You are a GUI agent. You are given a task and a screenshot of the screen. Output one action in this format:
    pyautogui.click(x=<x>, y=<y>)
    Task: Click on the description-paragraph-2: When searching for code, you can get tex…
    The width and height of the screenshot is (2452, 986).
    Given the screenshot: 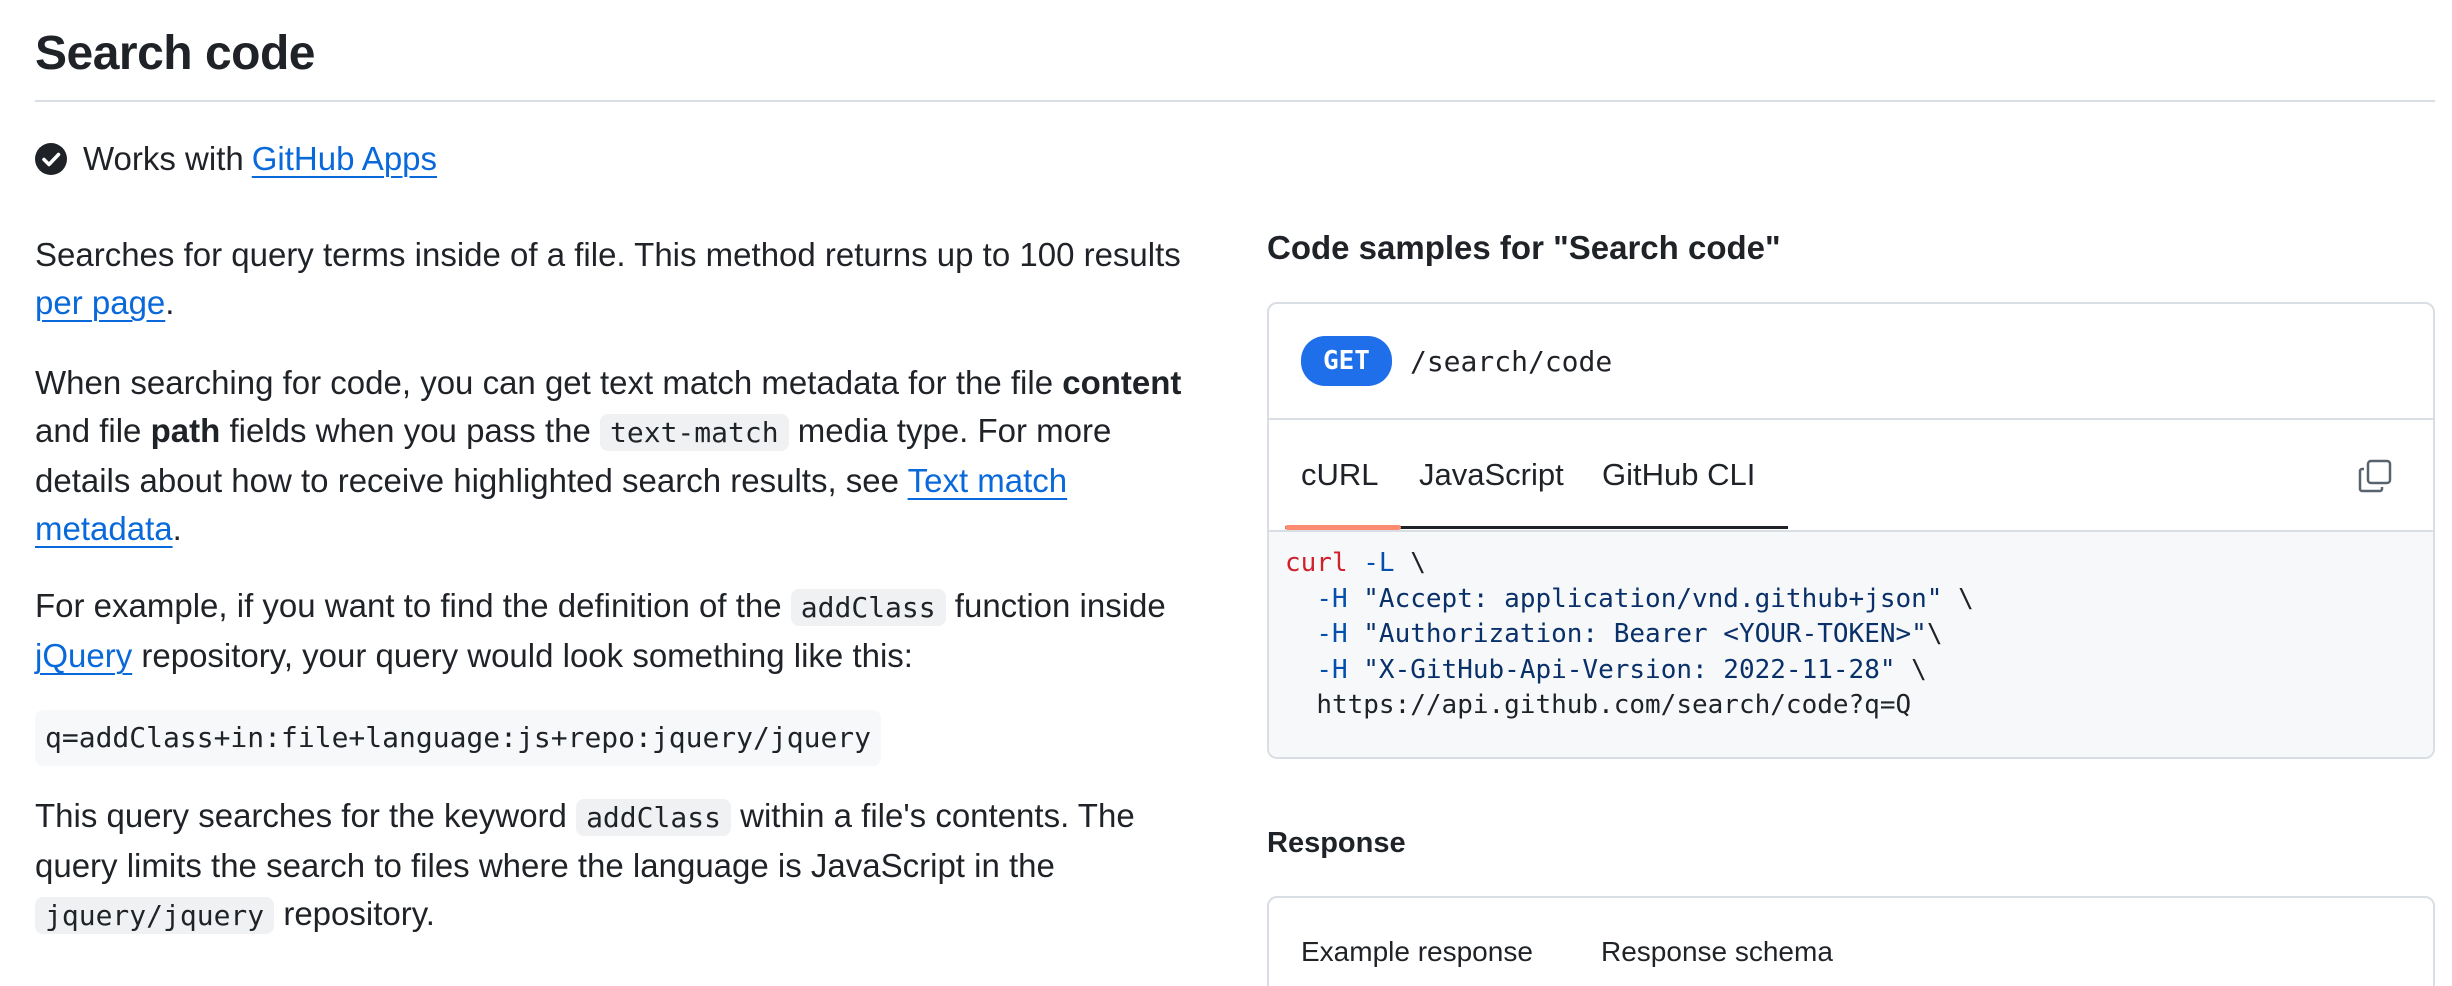 What is the action you would take?
    pyautogui.click(x=620, y=456)
    